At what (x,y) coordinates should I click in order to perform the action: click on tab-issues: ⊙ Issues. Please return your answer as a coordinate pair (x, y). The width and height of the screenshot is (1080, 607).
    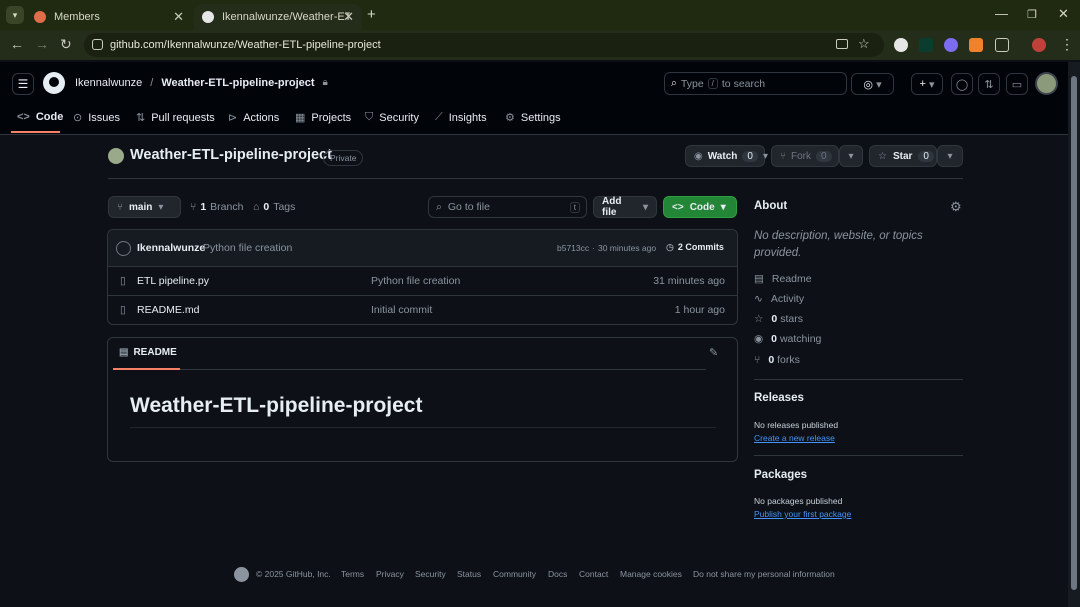
    Looking at the image, I should click on (96, 118).